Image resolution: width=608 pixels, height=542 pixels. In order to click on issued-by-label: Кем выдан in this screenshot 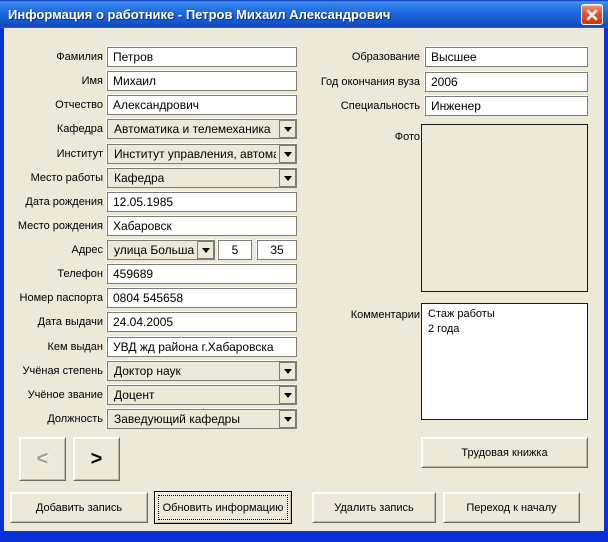, I will do `click(75, 347)`.